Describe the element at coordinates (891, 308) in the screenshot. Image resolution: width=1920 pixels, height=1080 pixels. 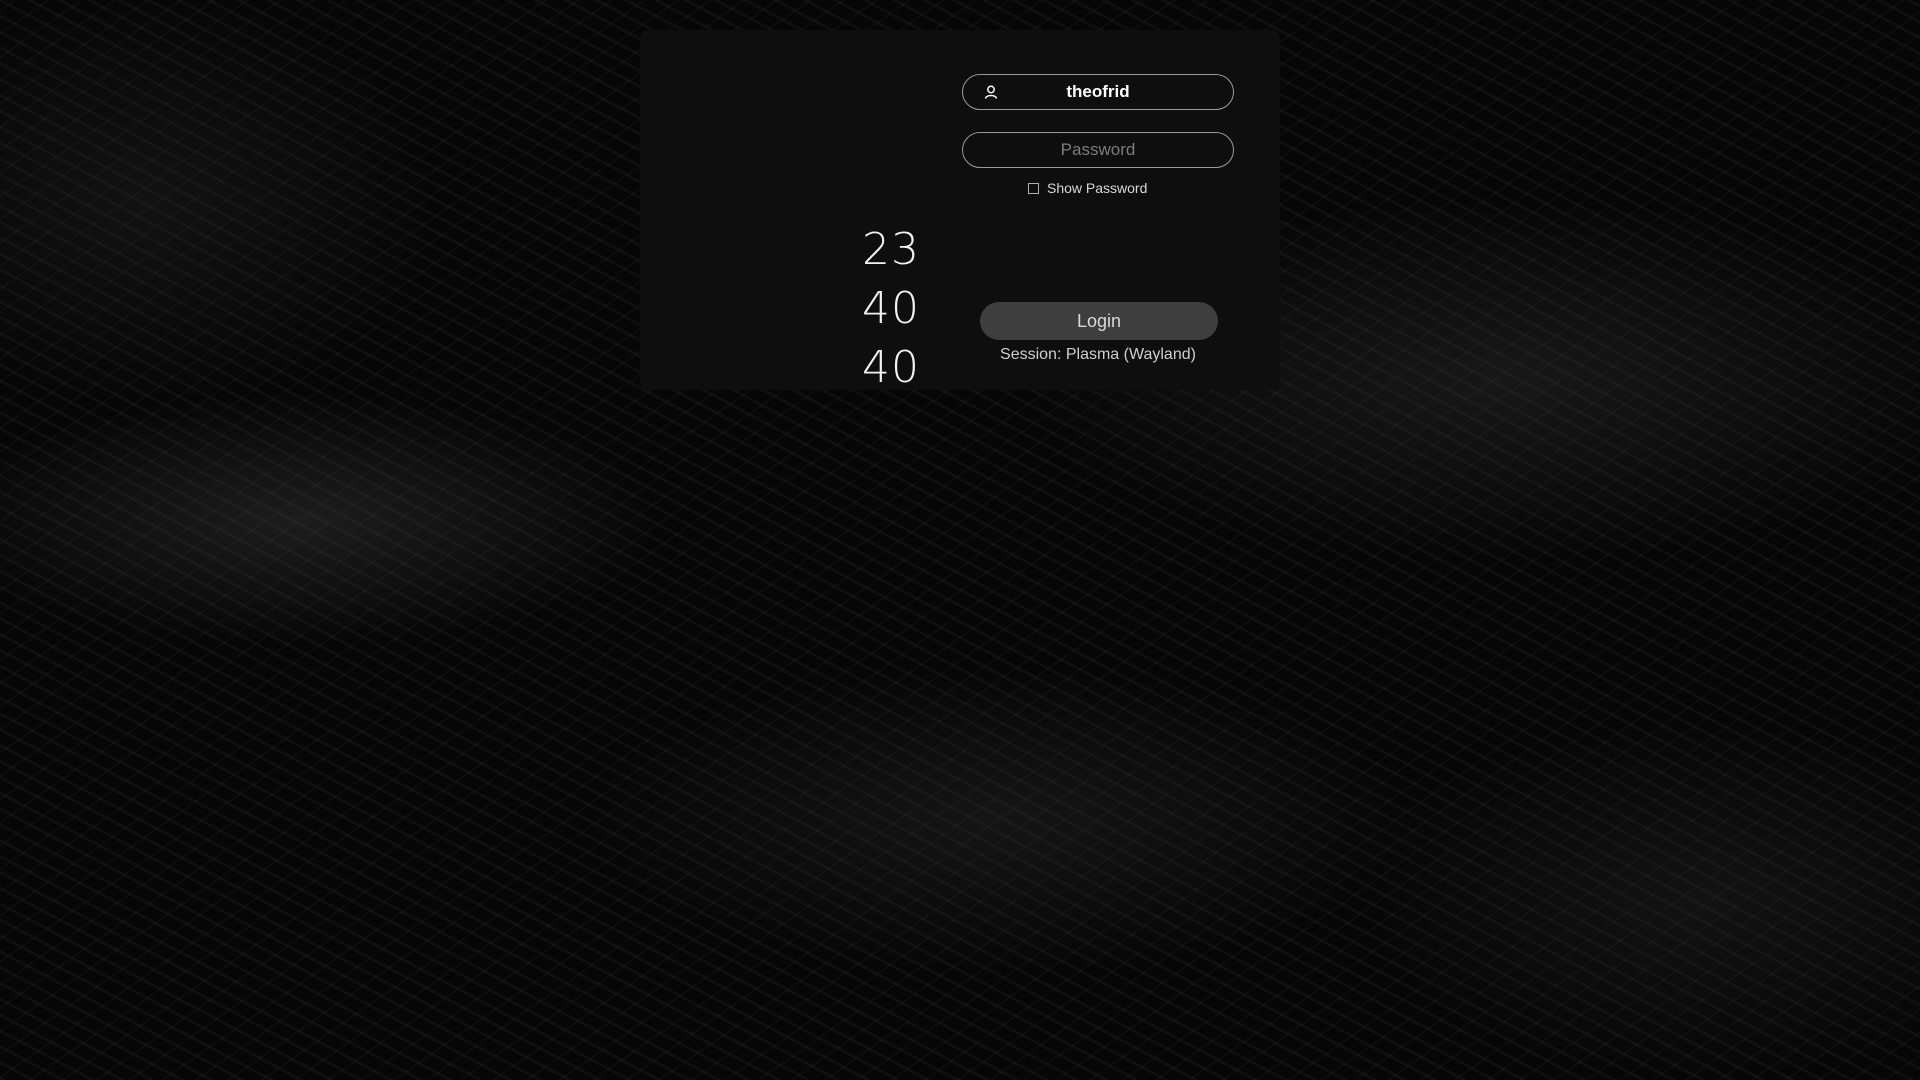
I see `clock-minutes: 40` at that location.